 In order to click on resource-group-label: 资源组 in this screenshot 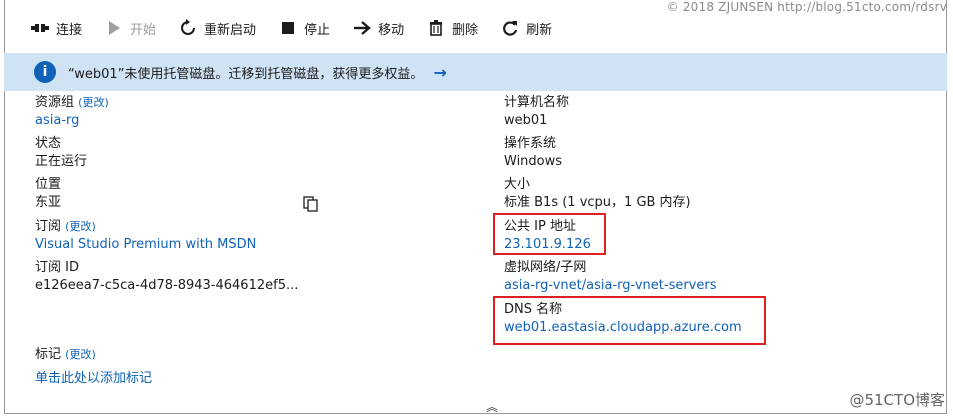, I will do `click(55, 102)`.